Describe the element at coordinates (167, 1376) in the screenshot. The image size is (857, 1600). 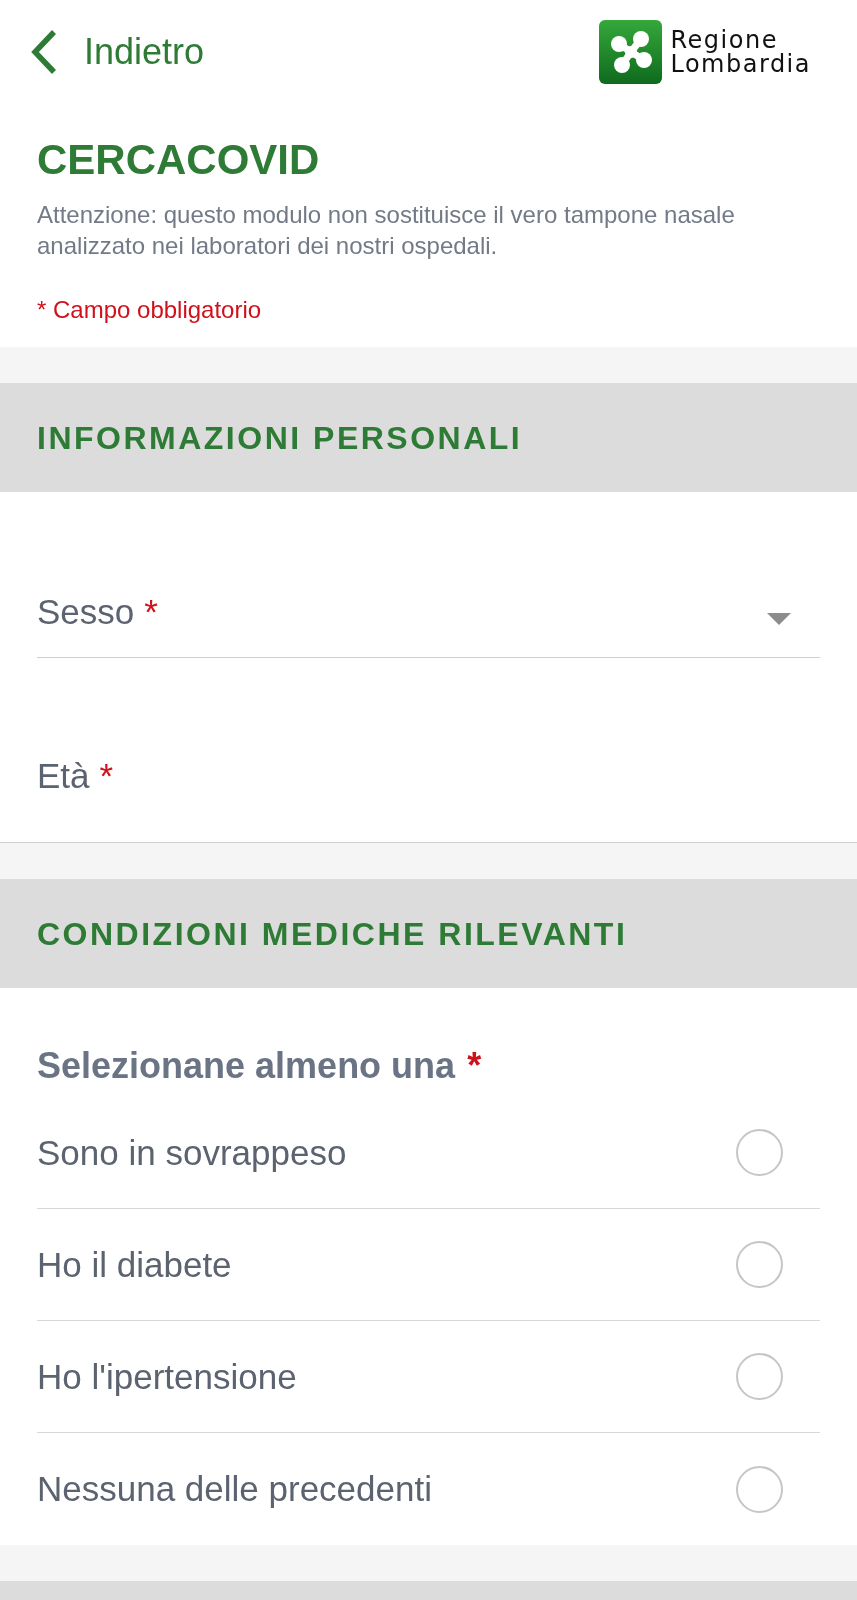
I see `option-label: Ho l'ipertensione` at that location.